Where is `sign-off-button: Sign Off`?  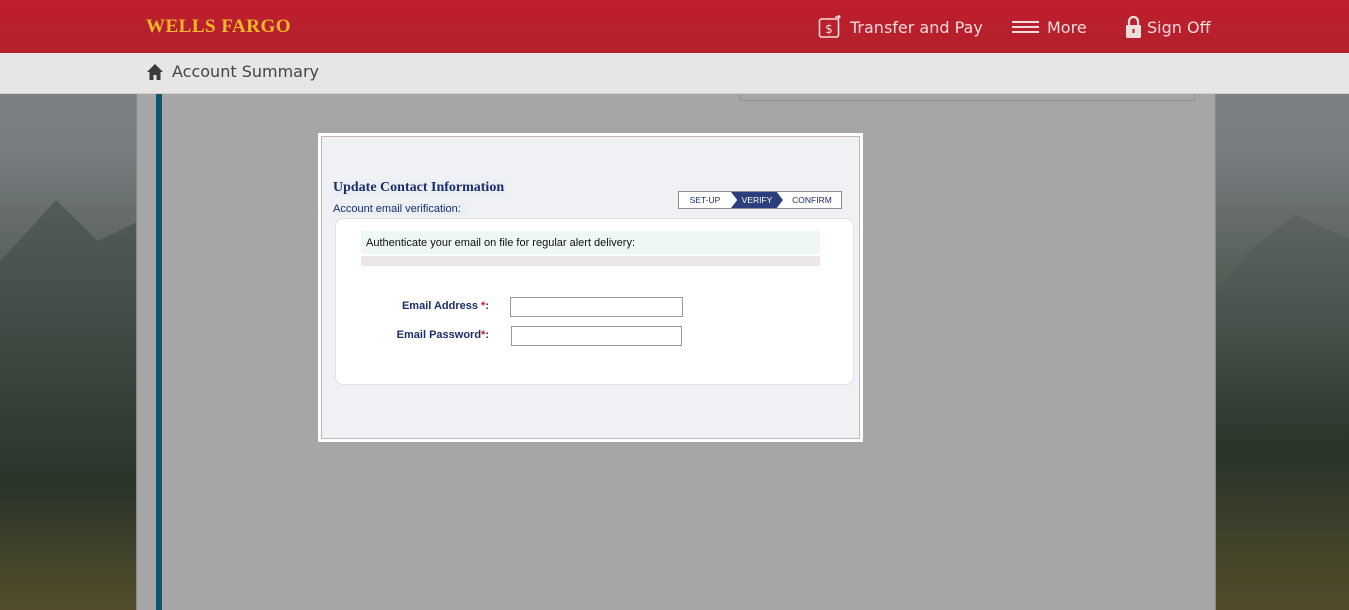
sign-off-button: Sign Off is located at coordinates (1168, 27).